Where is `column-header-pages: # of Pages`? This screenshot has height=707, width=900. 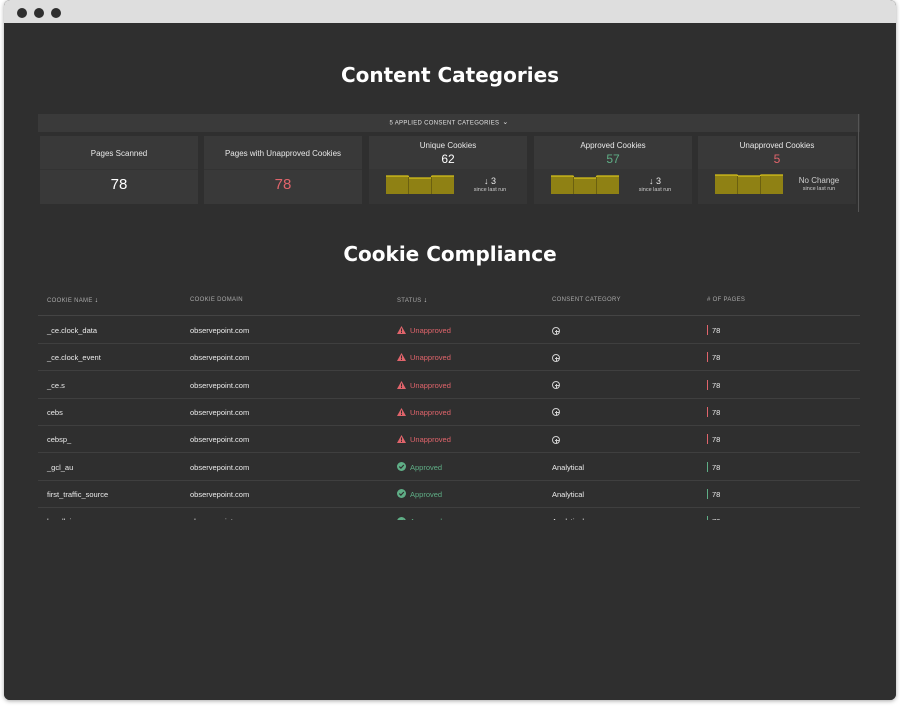
column-header-pages: # of Pages is located at coordinates (726, 300).